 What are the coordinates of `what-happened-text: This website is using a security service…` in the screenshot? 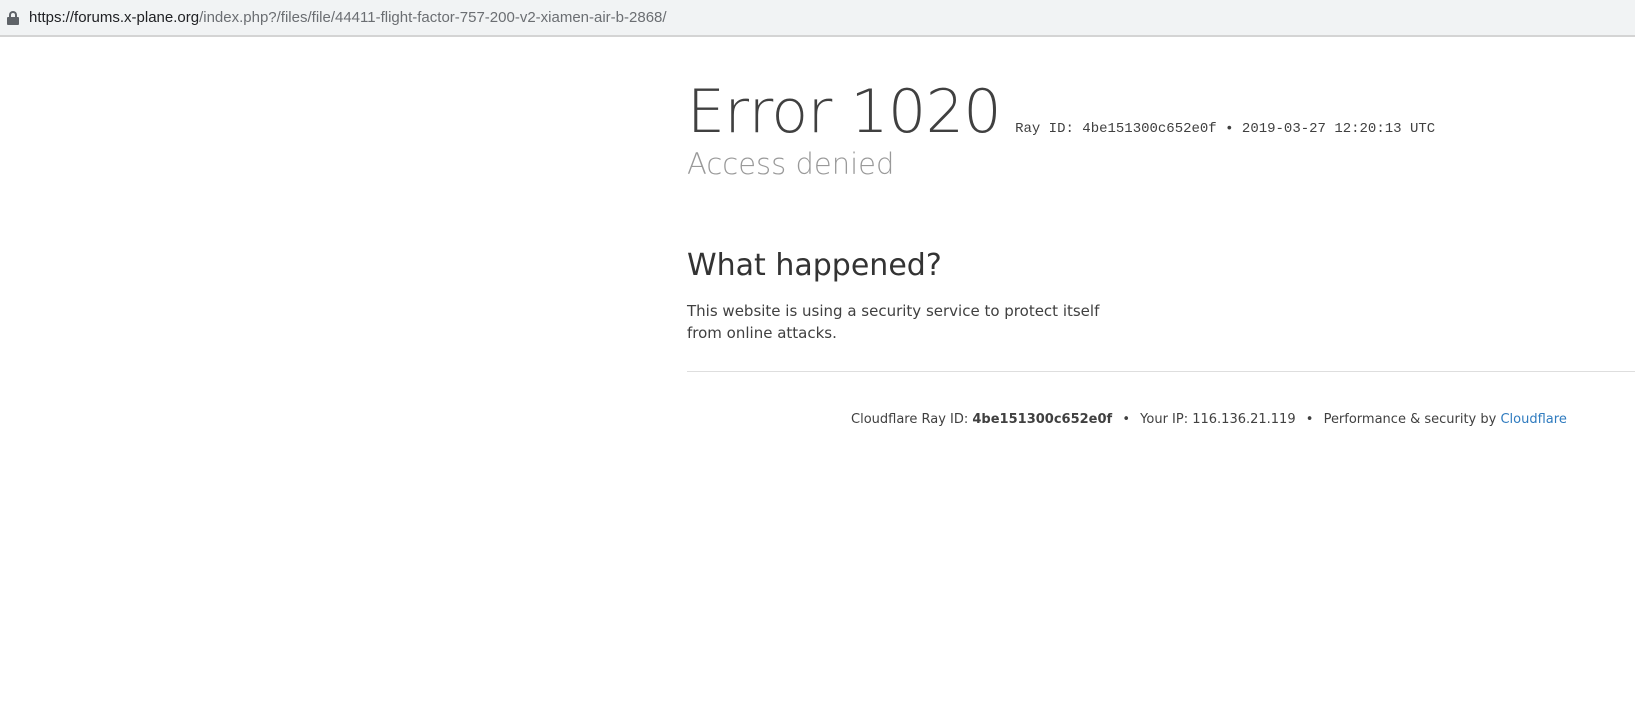 It's located at (893, 322).